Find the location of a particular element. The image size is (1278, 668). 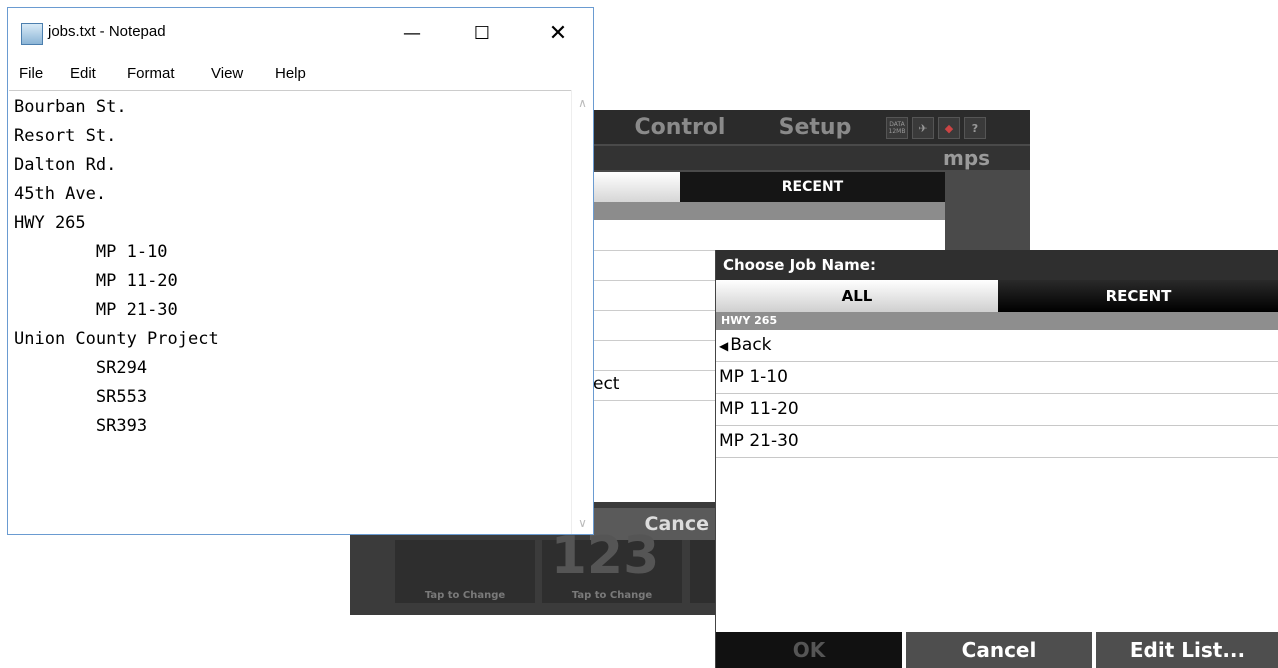

satellite-icon: ✈ is located at coordinates (923, 128).